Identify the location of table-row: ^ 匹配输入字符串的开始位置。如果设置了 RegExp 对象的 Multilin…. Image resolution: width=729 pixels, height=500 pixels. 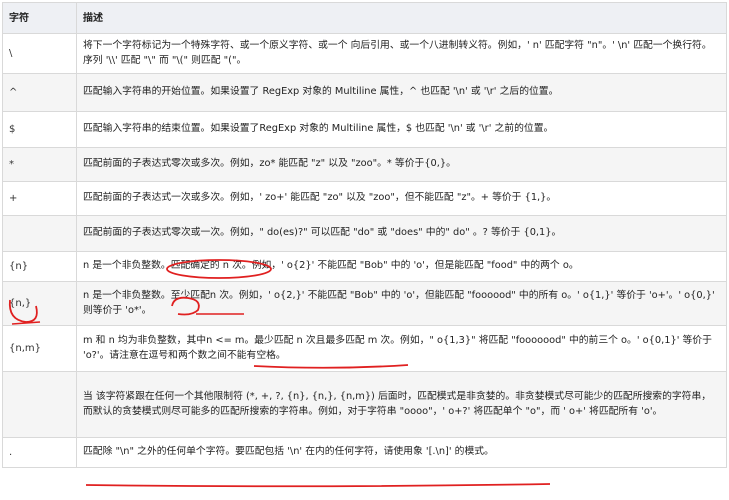
(364, 92).